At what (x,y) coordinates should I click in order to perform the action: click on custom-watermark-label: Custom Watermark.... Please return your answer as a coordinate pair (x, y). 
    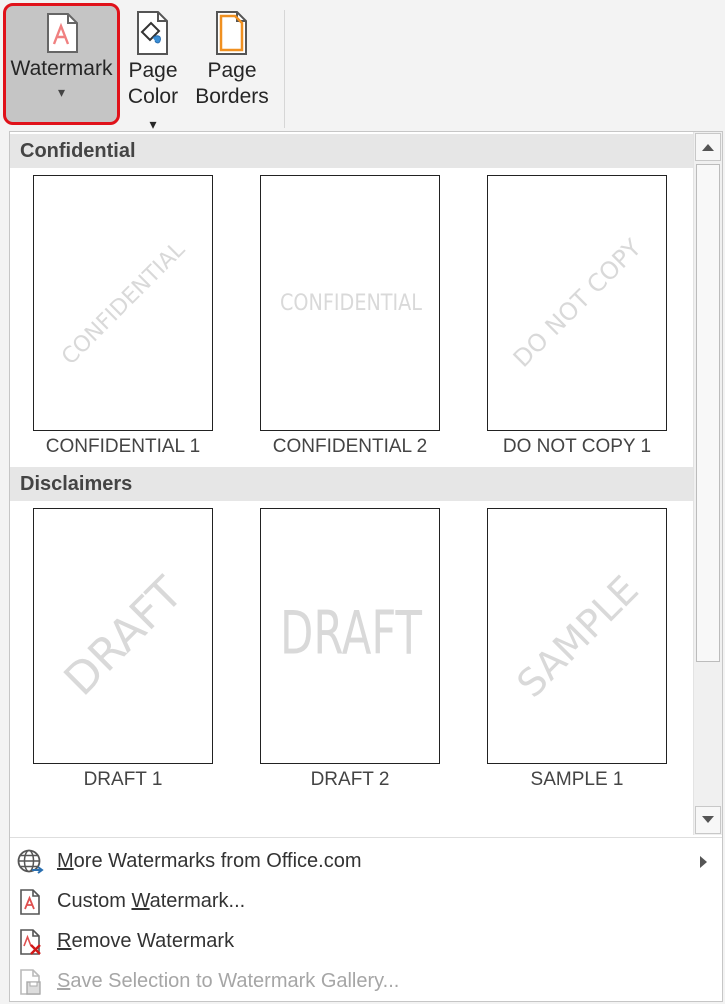
    Looking at the image, I should click on (151, 901).